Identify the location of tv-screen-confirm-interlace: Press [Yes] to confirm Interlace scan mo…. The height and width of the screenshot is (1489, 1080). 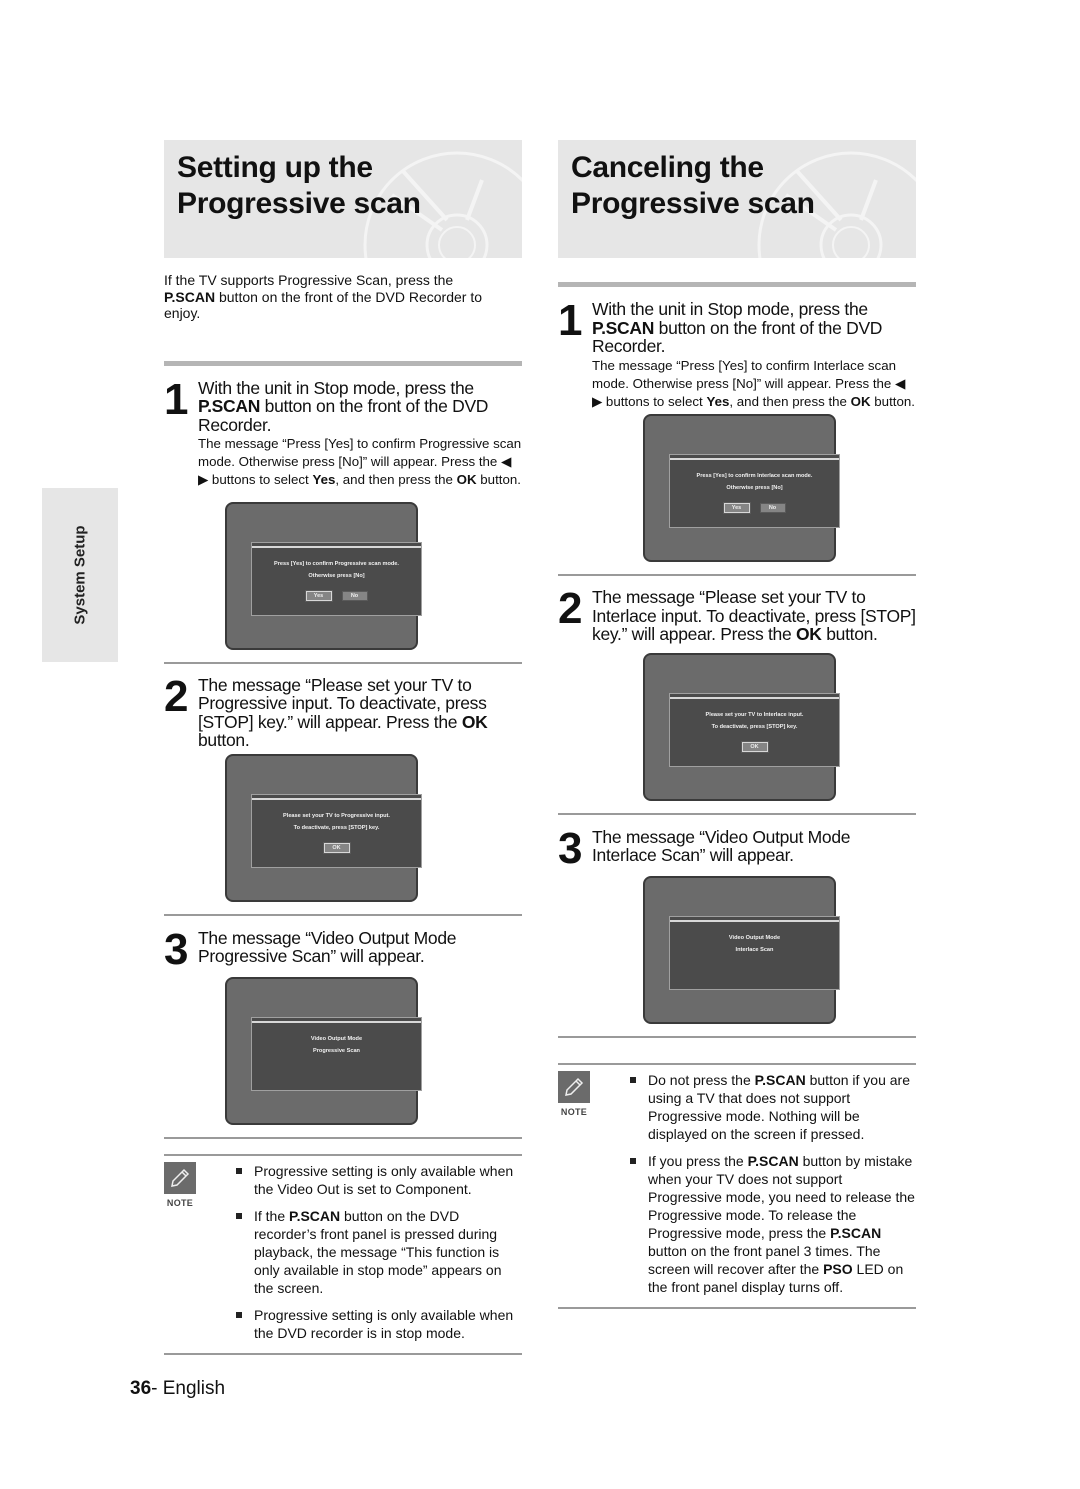
(741, 488).